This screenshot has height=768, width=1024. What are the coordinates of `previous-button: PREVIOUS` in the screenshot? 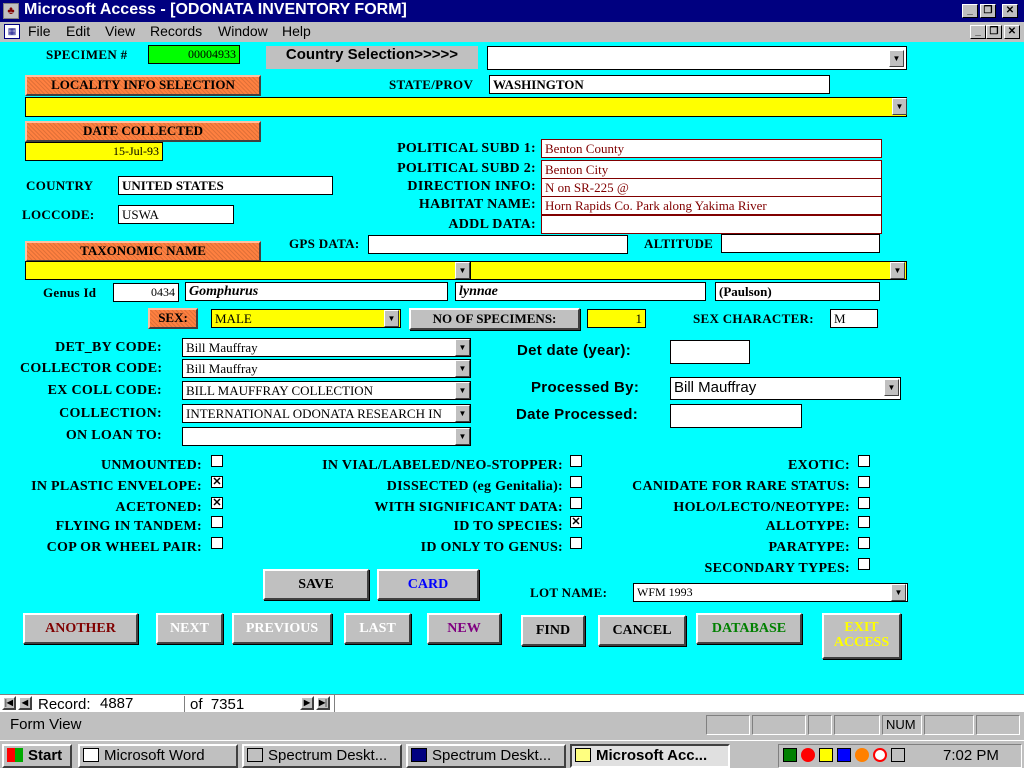 It's located at (282, 628).